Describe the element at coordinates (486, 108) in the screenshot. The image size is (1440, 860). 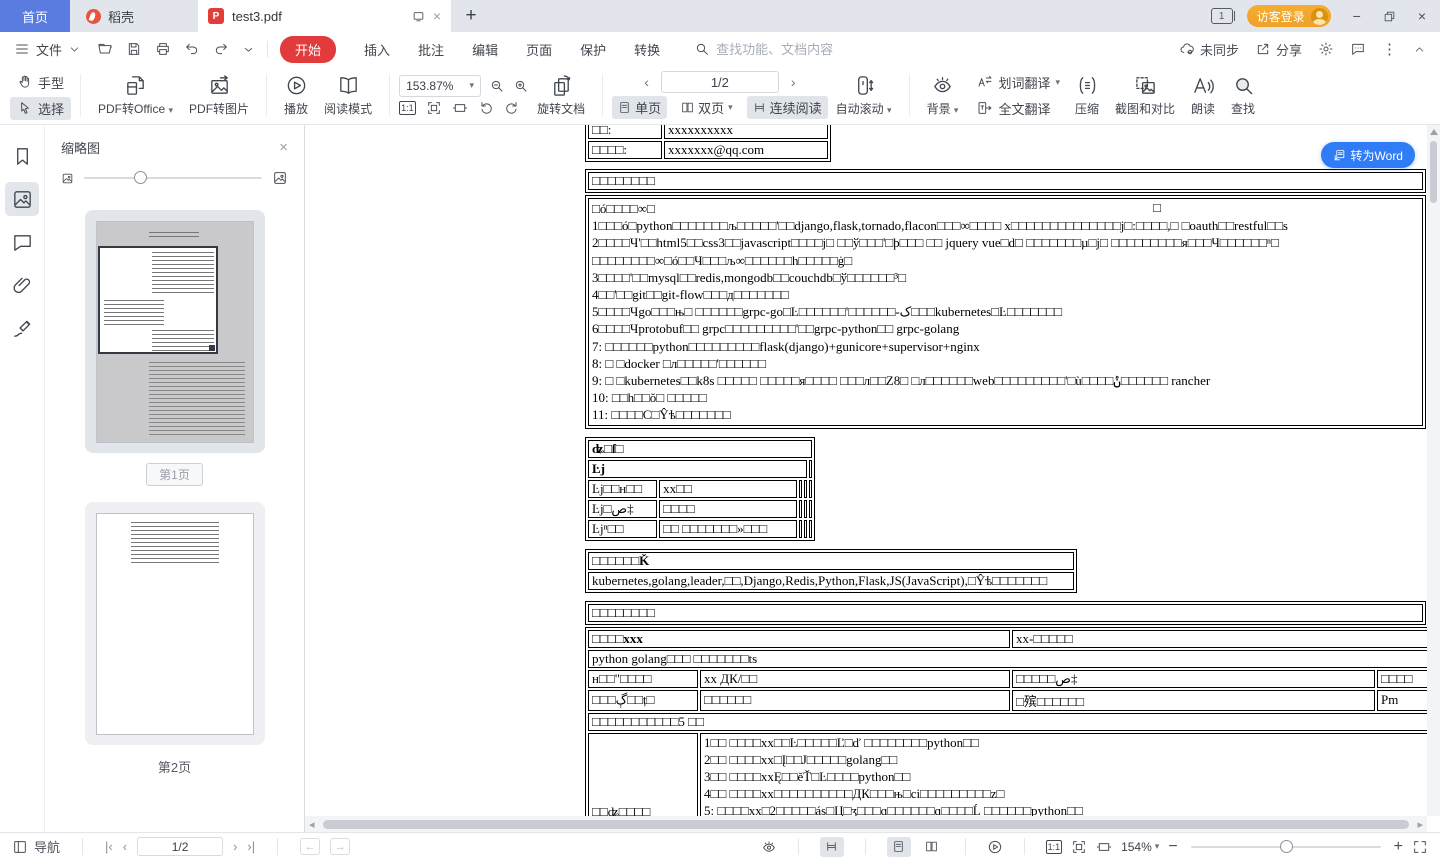
I see `rotate-left-icon` at that location.